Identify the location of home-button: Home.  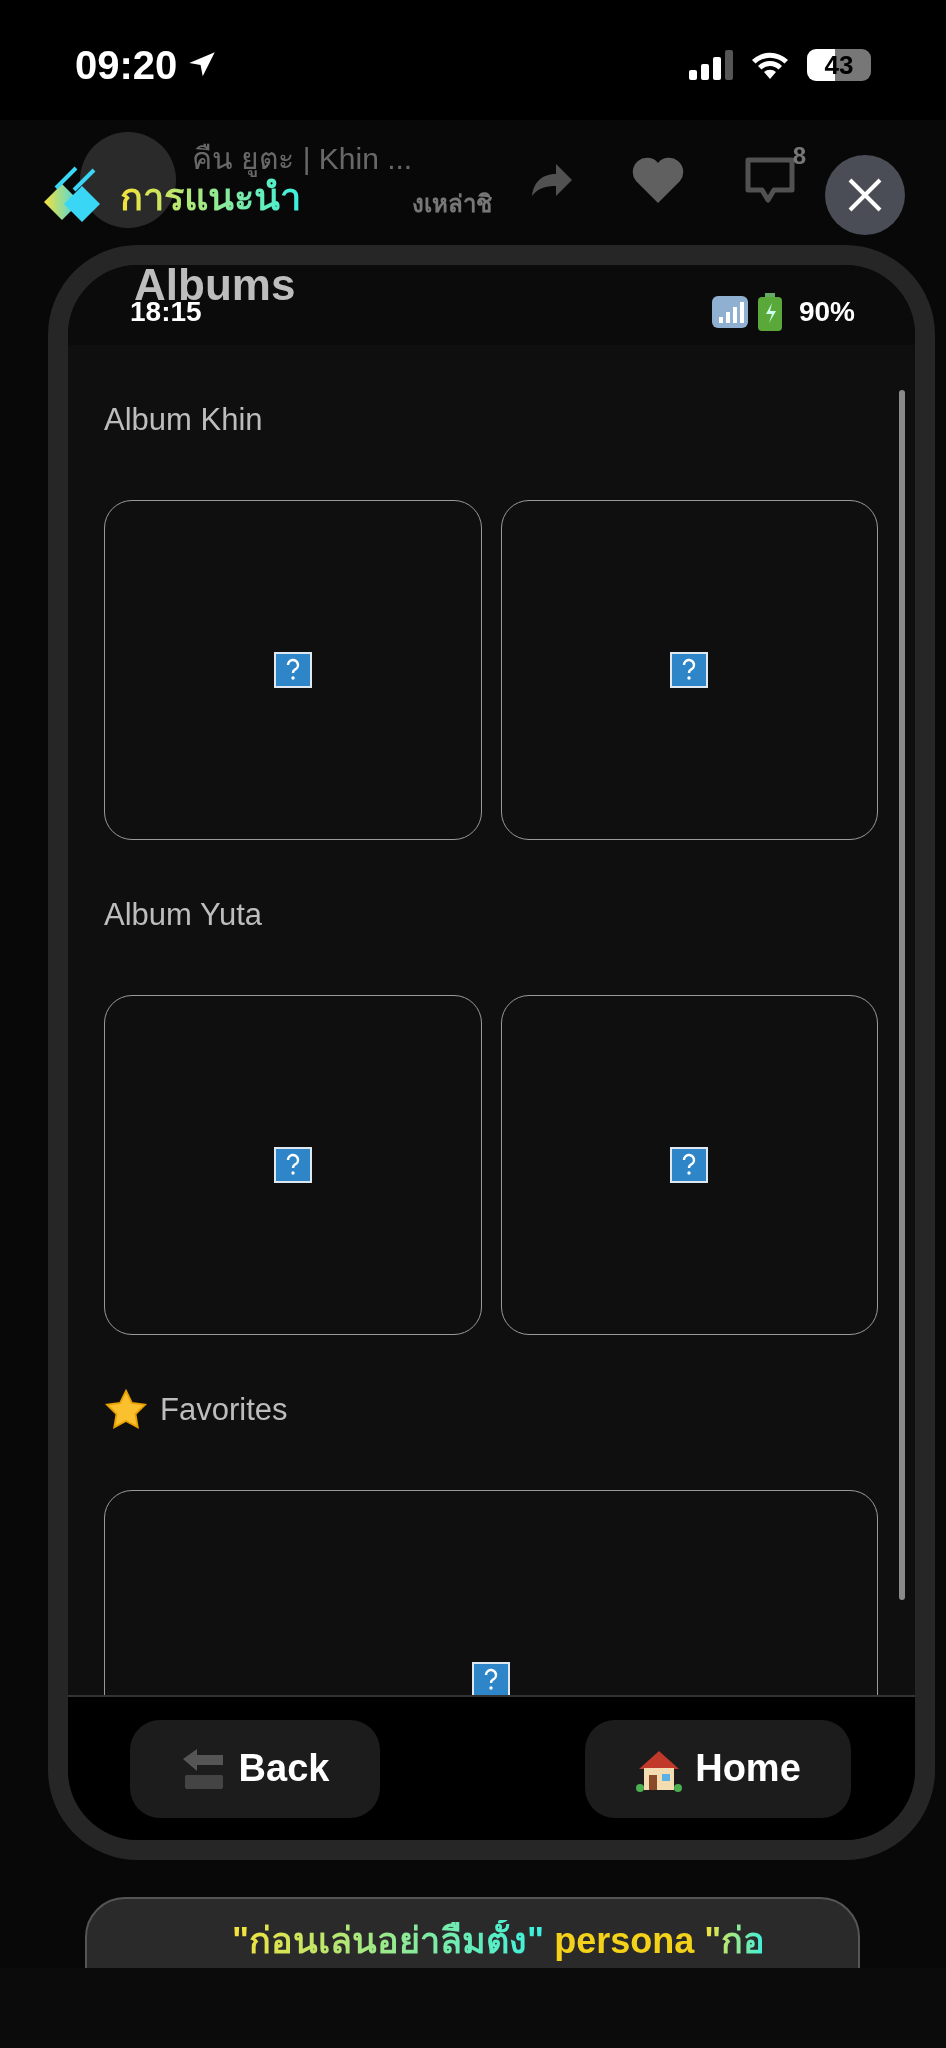
(718, 1768).